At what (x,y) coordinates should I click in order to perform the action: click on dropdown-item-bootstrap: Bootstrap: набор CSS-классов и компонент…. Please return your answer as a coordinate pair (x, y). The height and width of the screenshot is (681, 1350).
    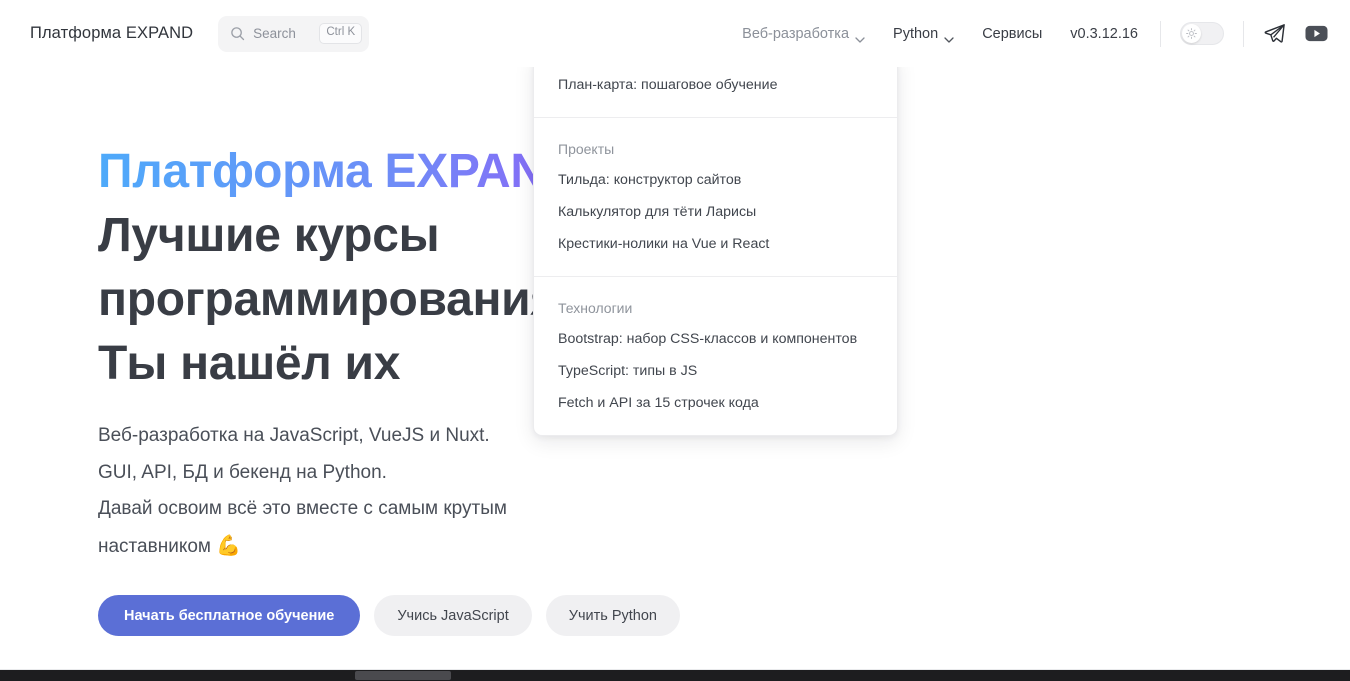
    Looking at the image, I should click on (715, 339).